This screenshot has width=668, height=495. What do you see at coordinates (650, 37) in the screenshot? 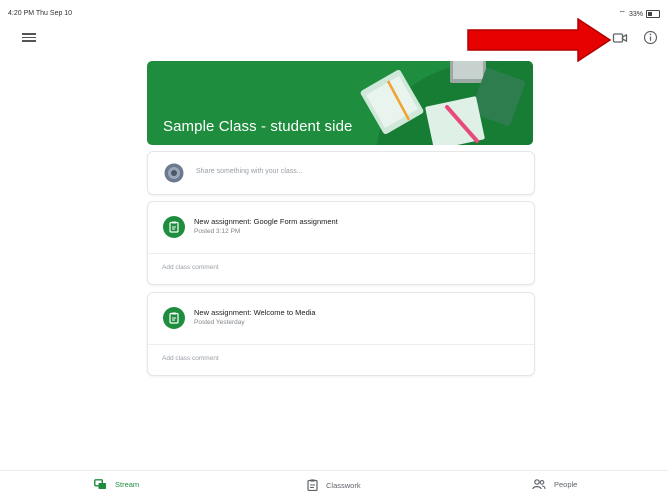
I see `info-circle-icon` at bounding box center [650, 37].